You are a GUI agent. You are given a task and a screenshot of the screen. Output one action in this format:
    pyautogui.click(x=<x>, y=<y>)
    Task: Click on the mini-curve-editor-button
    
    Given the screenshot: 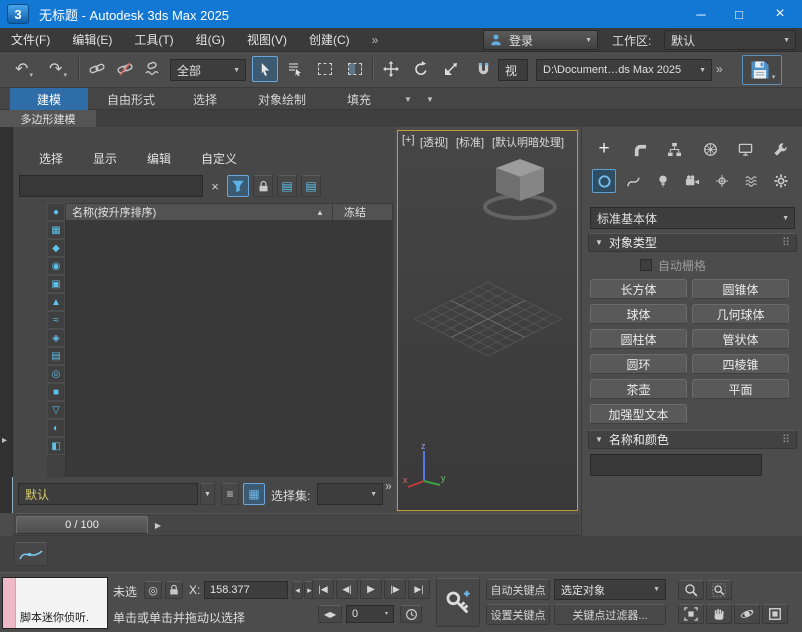 What is the action you would take?
    pyautogui.click(x=31, y=554)
    